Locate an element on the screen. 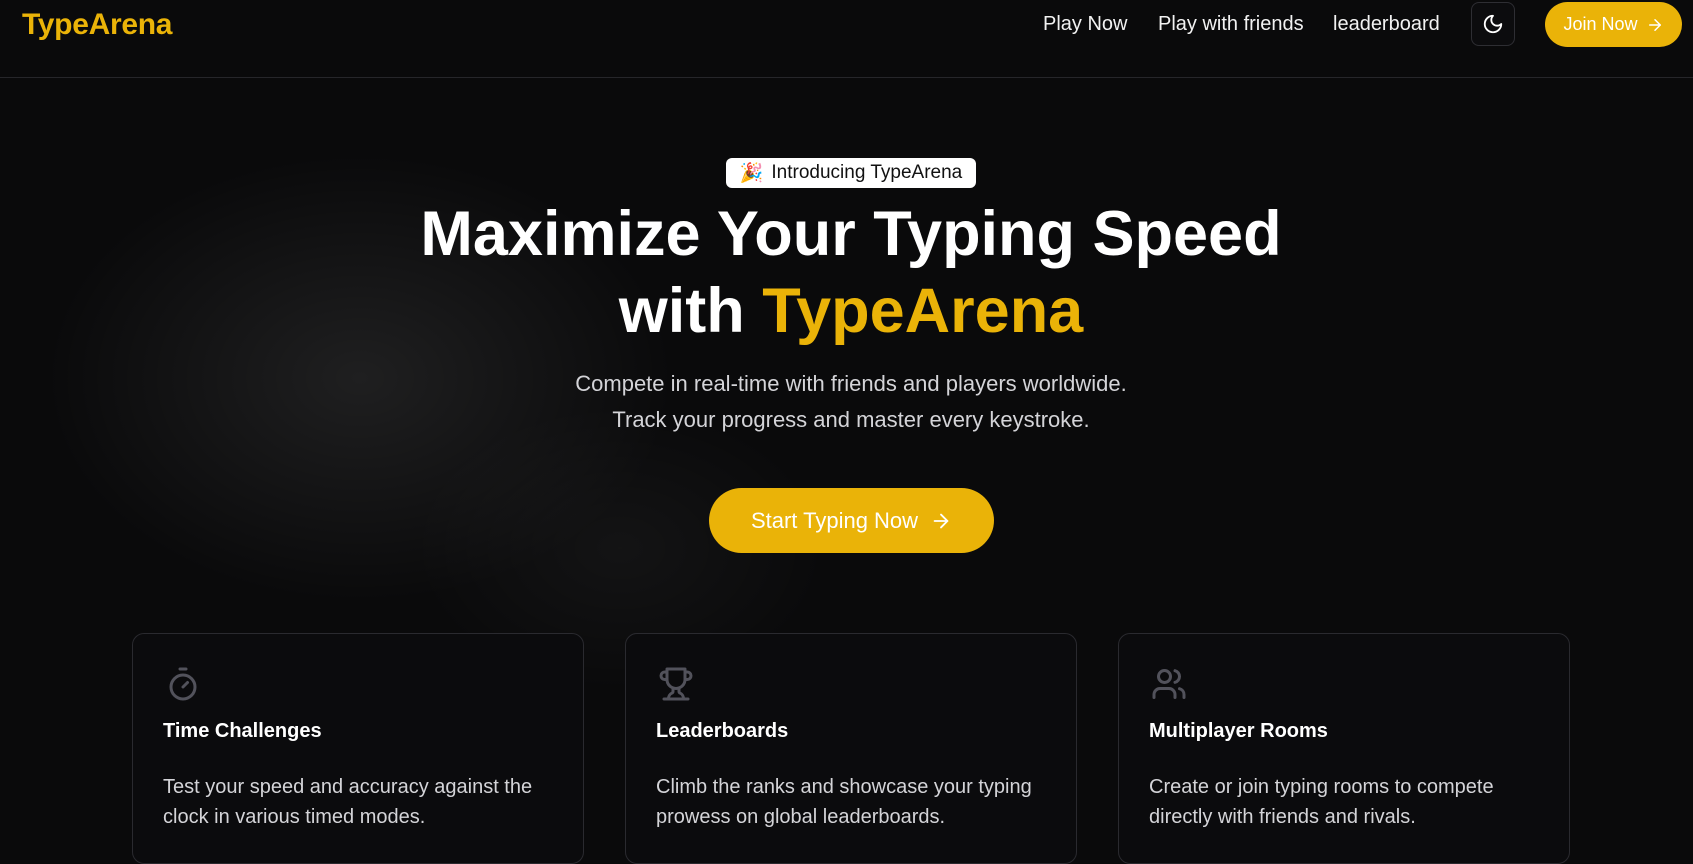 The height and width of the screenshot is (864, 1693). start-typing-button: Start Typing Now is located at coordinates (851, 520).